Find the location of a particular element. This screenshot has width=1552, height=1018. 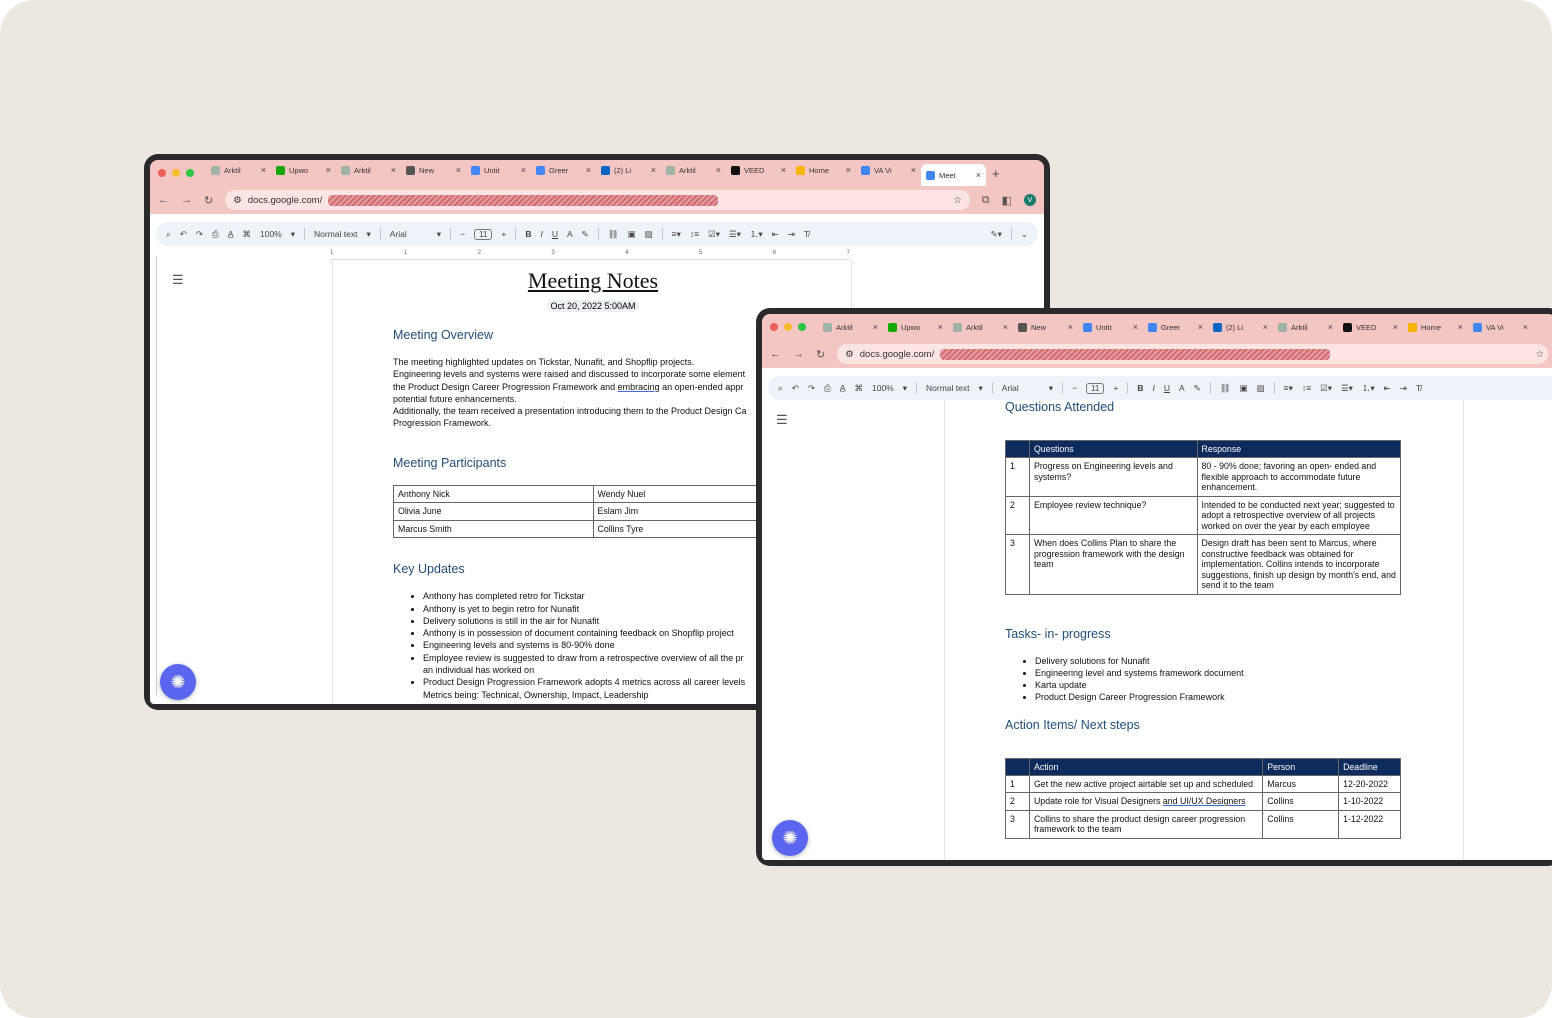

search-menus-icon: ⌕ is located at coordinates (780, 388).